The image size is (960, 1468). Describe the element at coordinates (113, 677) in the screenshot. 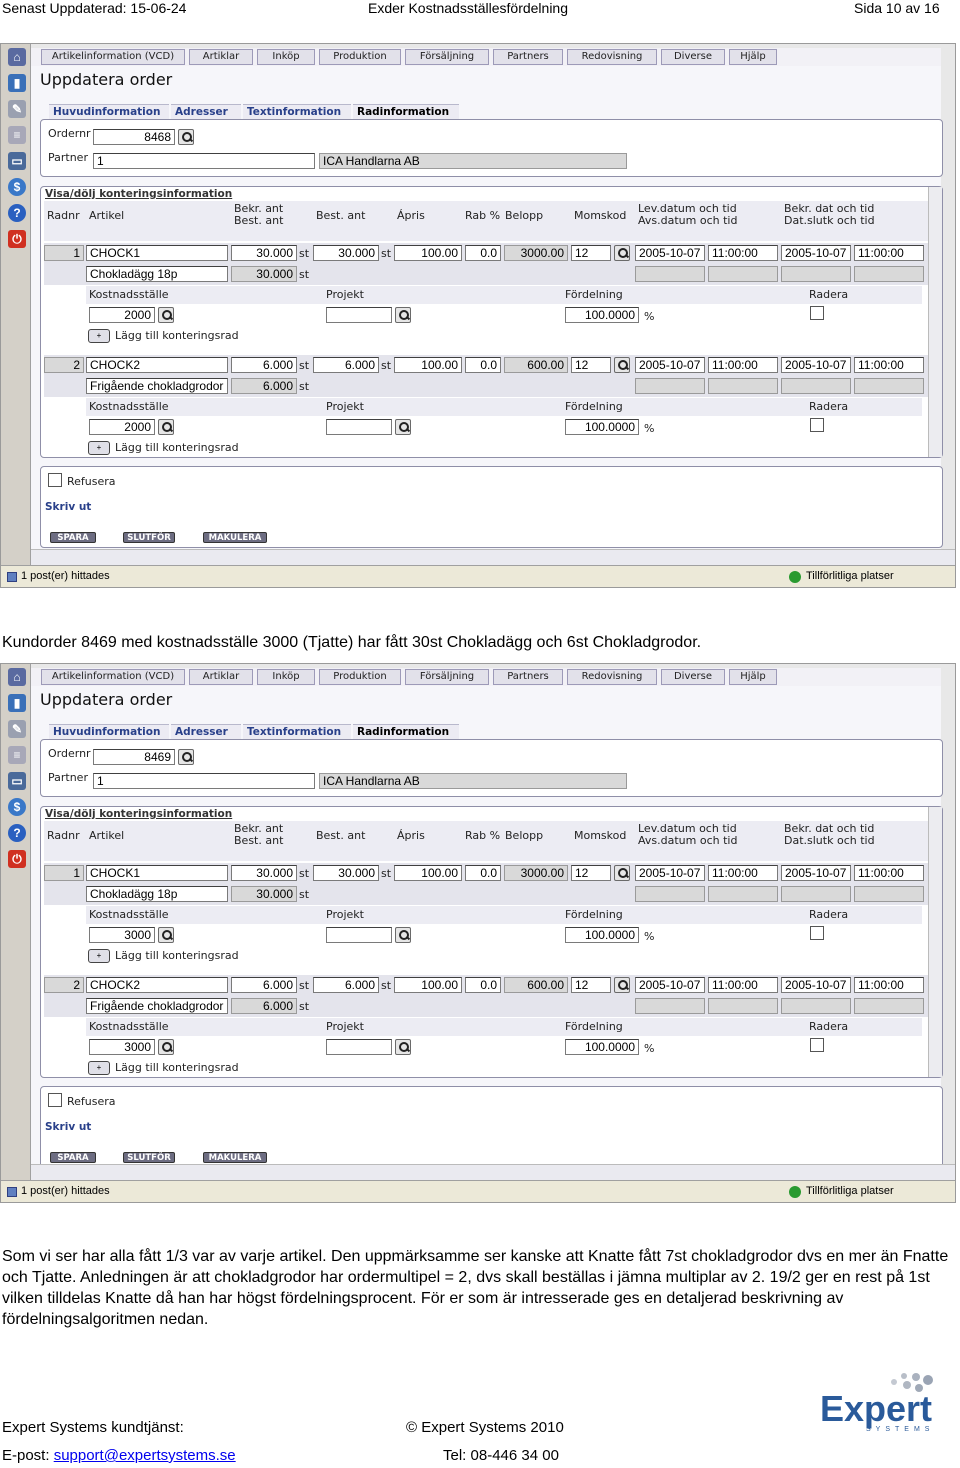

I see `menu-item-artikelinformation: Artikelinformation (VCD)` at that location.